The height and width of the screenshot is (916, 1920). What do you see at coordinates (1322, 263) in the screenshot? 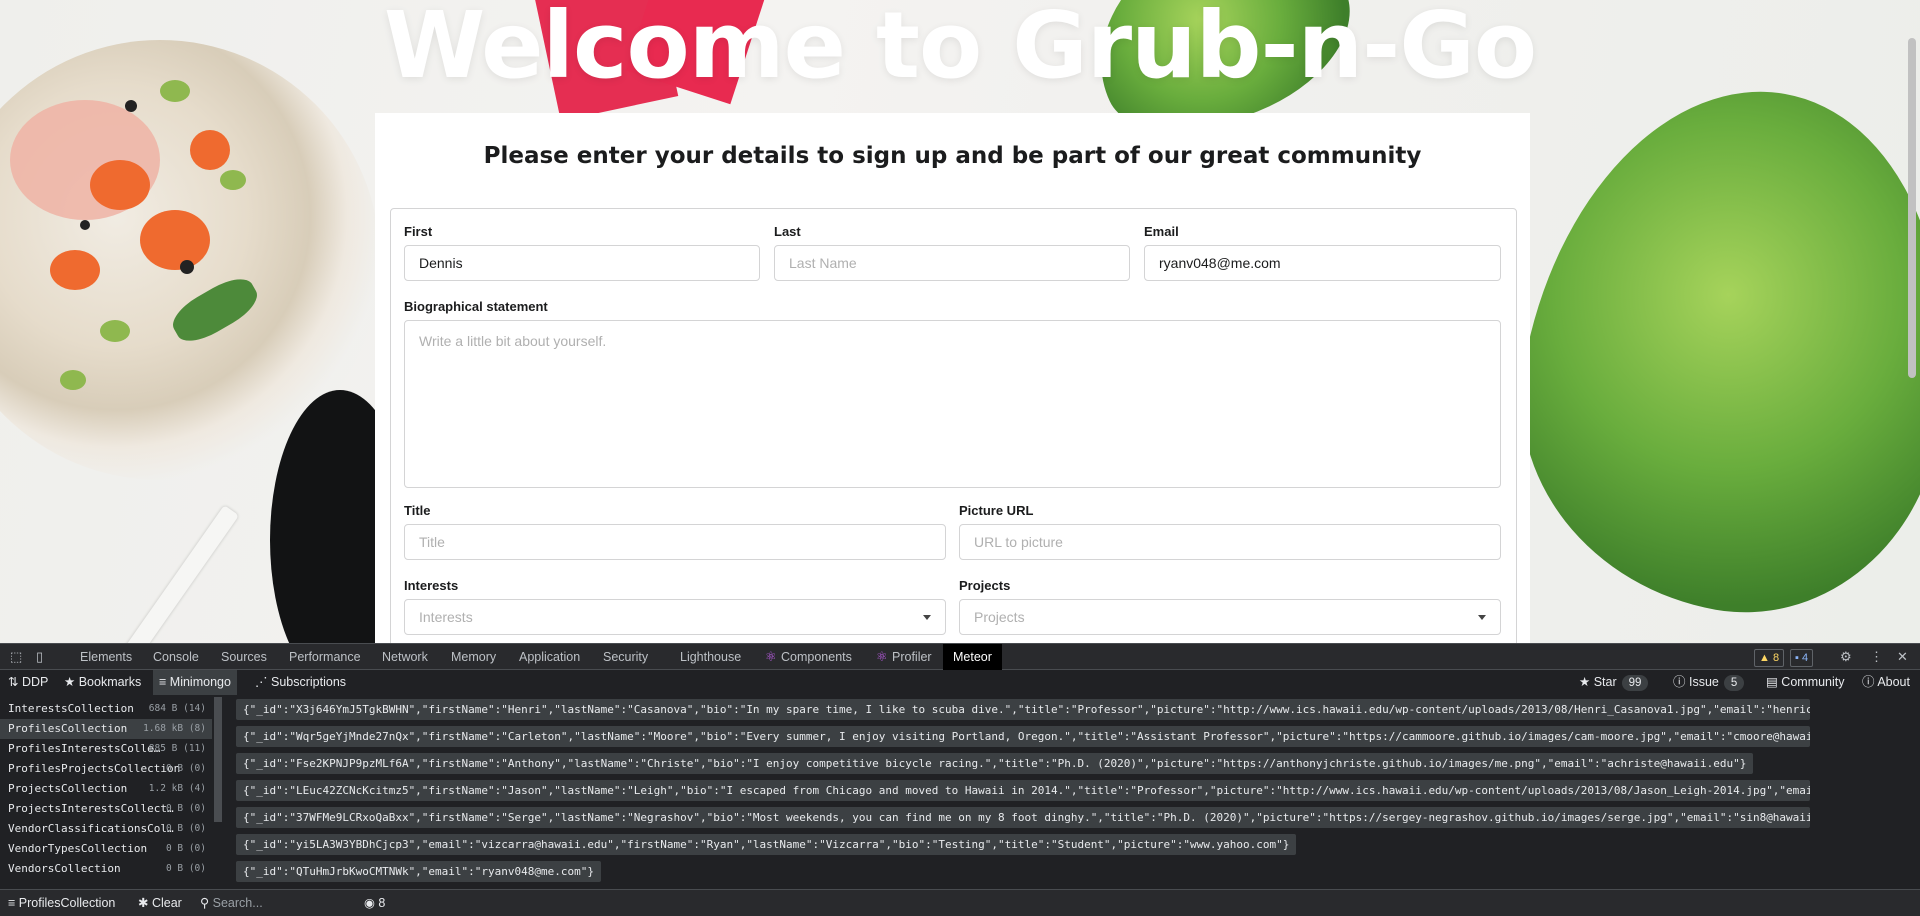
I see `email-input: ryanv048@me.com` at bounding box center [1322, 263].